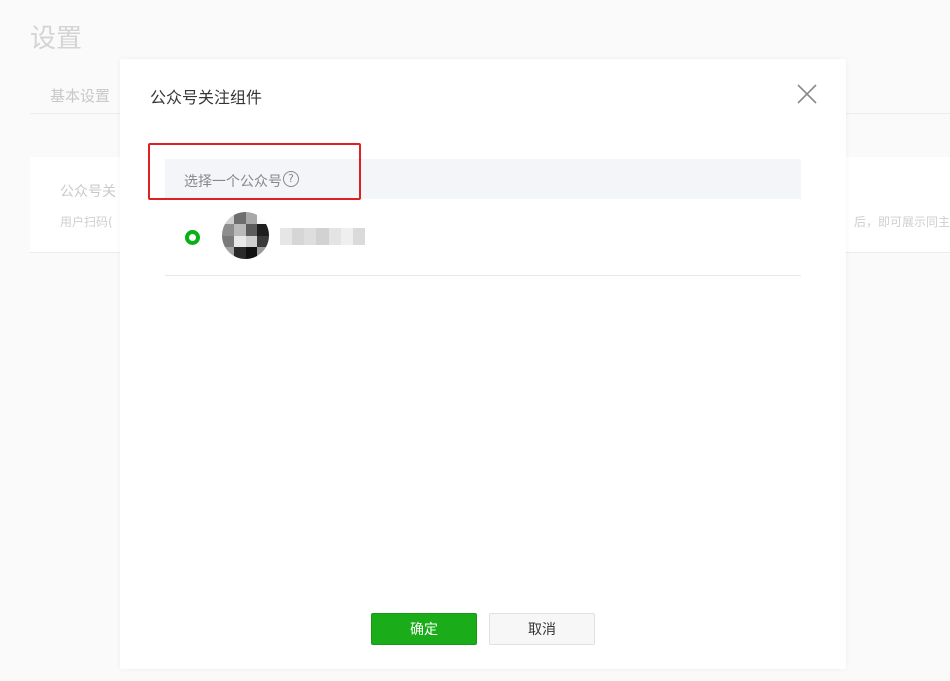 The image size is (950, 681). I want to click on cancel-button: 取消, so click(542, 629).